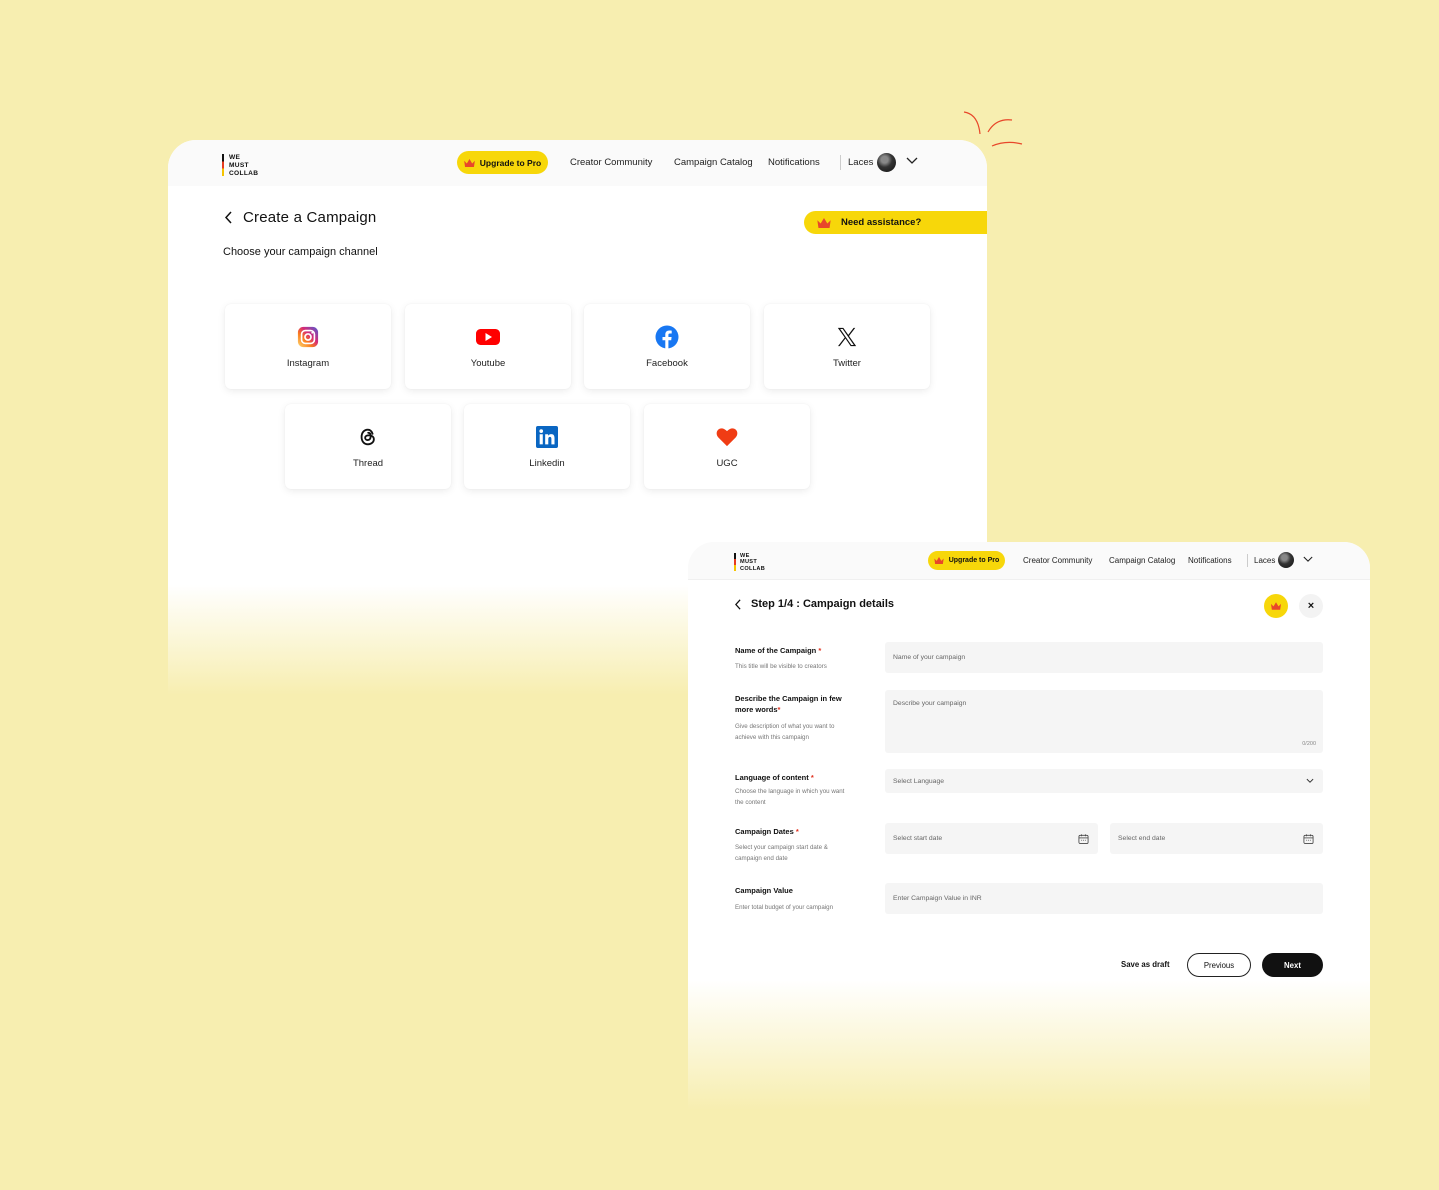  I want to click on fade-overlay, so click(1029, 1045).